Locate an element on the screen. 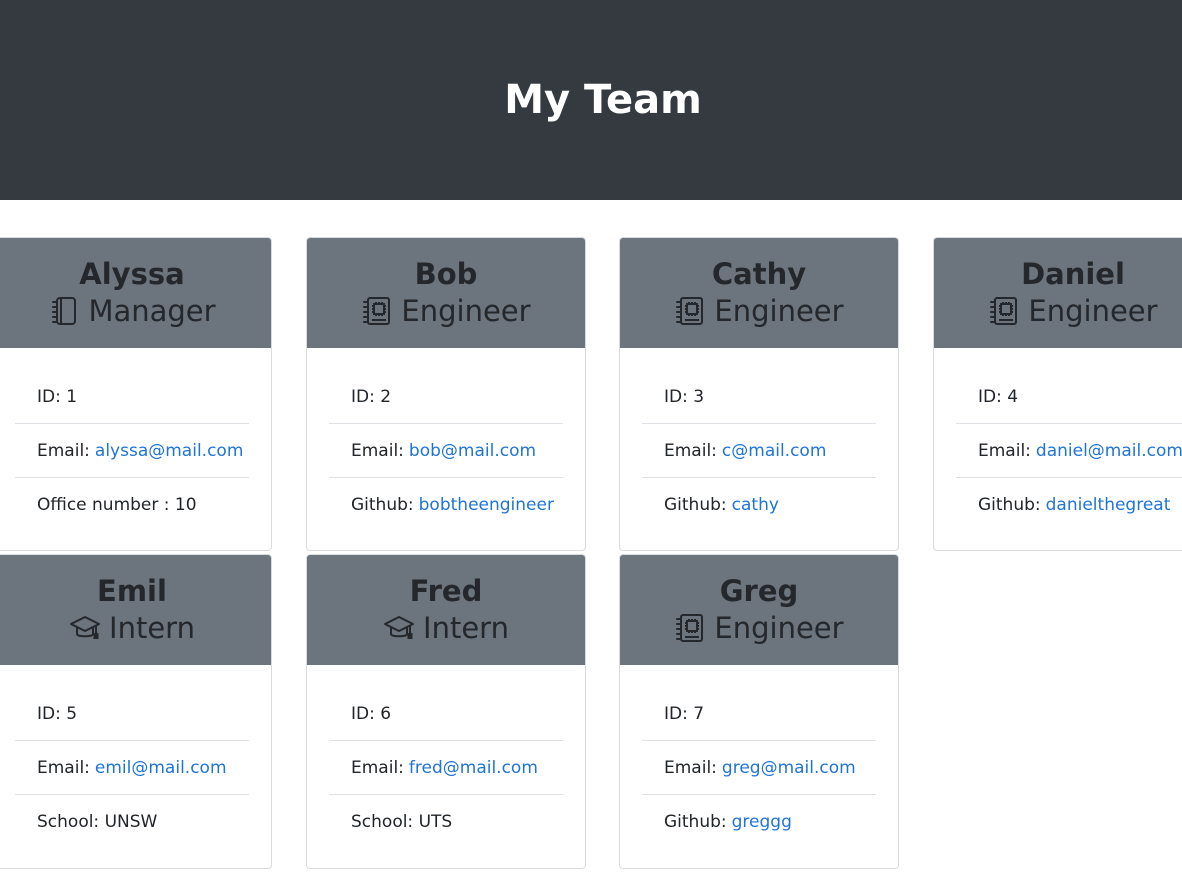  card-body: ID: 7 Email: greg@mail.com Github: greggg is located at coordinates (759, 761).